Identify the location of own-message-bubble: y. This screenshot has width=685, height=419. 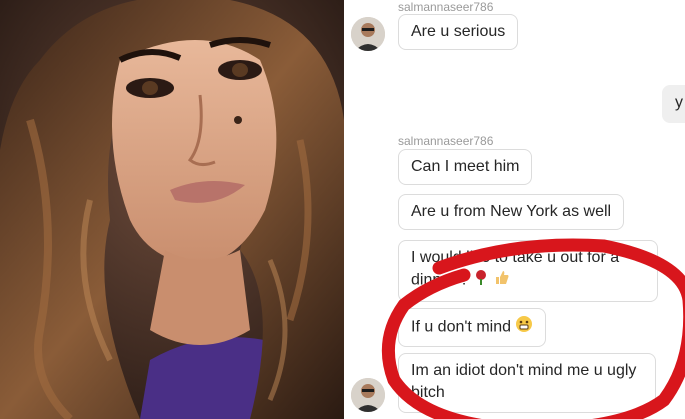
(673, 104).